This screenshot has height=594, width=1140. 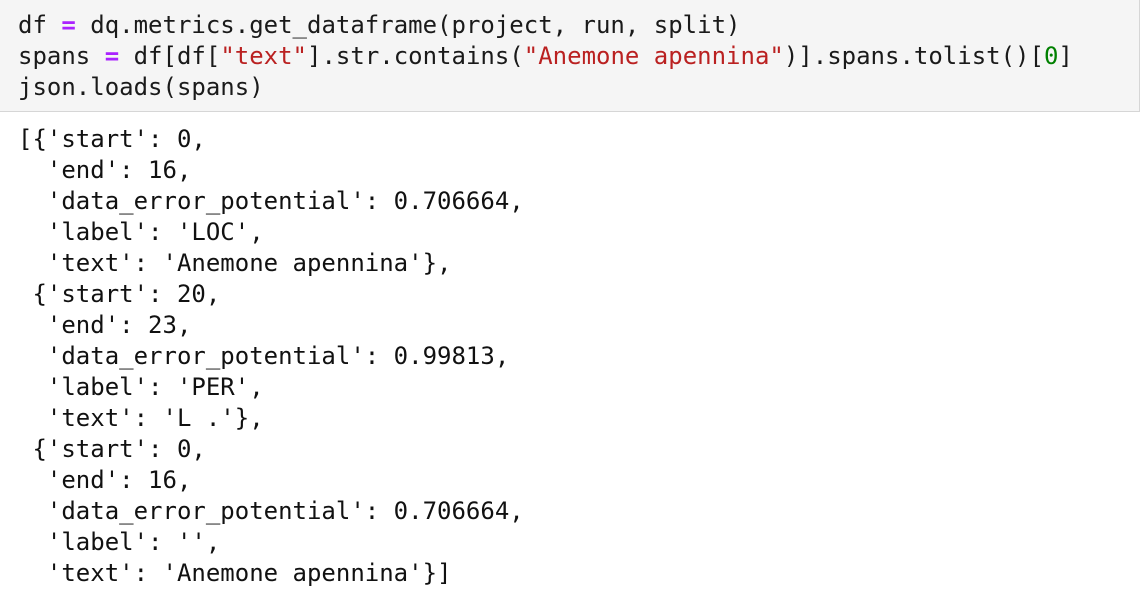 I want to click on output-line: {'start': 20,, so click(x=119, y=294).